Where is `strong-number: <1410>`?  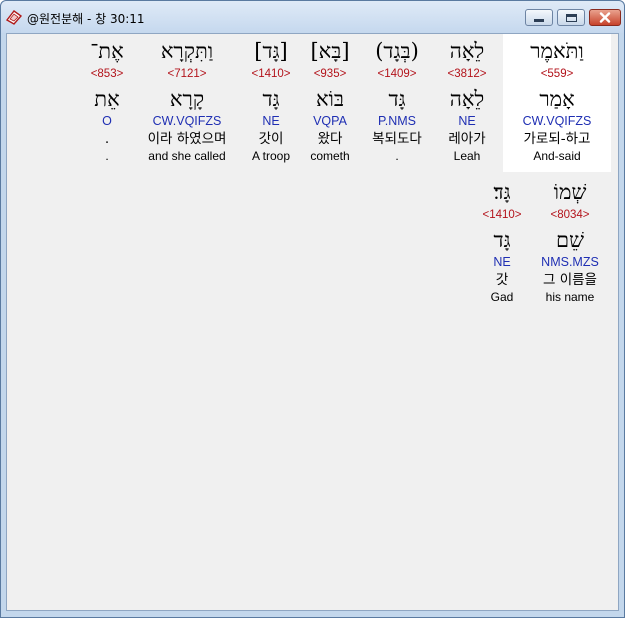
strong-number: <1410> is located at coordinates (502, 215).